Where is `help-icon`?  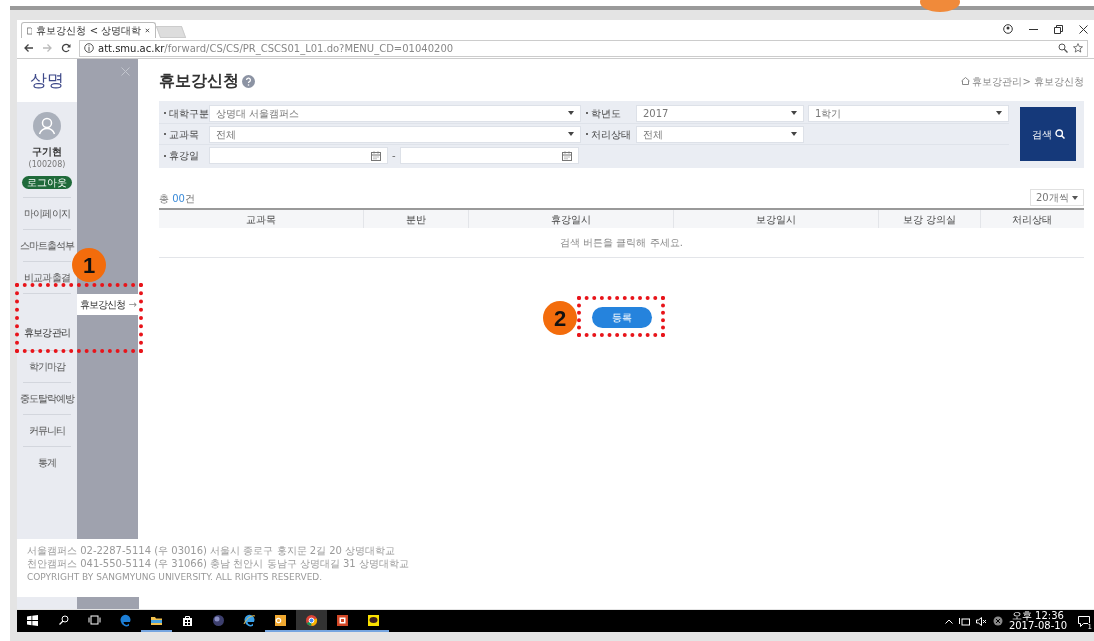
help-icon is located at coordinates (248, 81).